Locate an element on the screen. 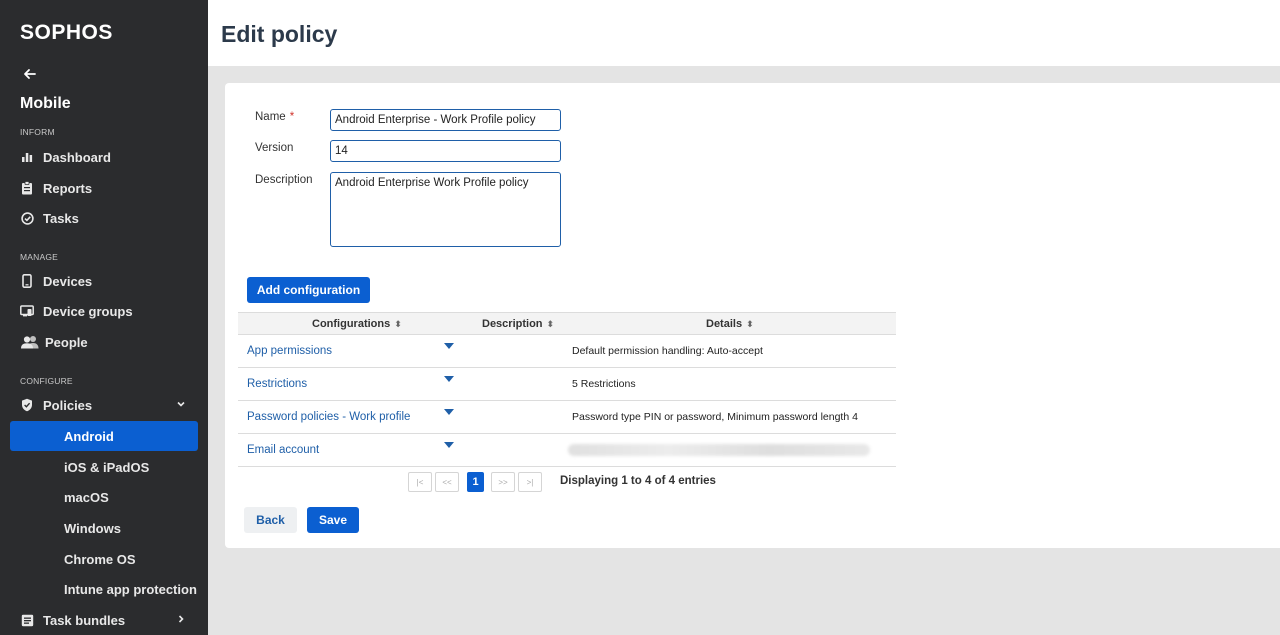 The height and width of the screenshot is (635, 1280). sidebar-item-task-bundles: Task bundles is located at coordinates (104, 620).